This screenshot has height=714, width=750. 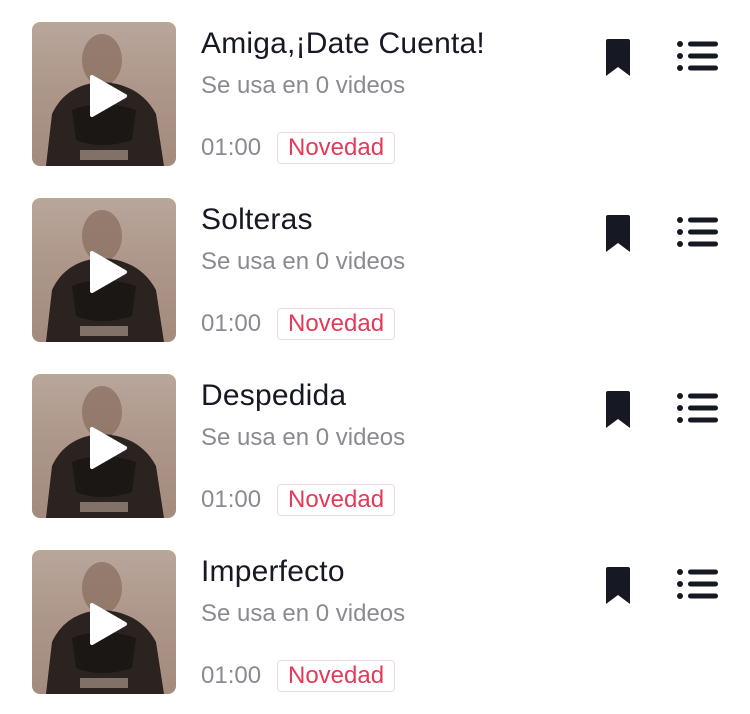 What do you see at coordinates (257, 219) in the screenshot?
I see `sound-title: Solteras` at bounding box center [257, 219].